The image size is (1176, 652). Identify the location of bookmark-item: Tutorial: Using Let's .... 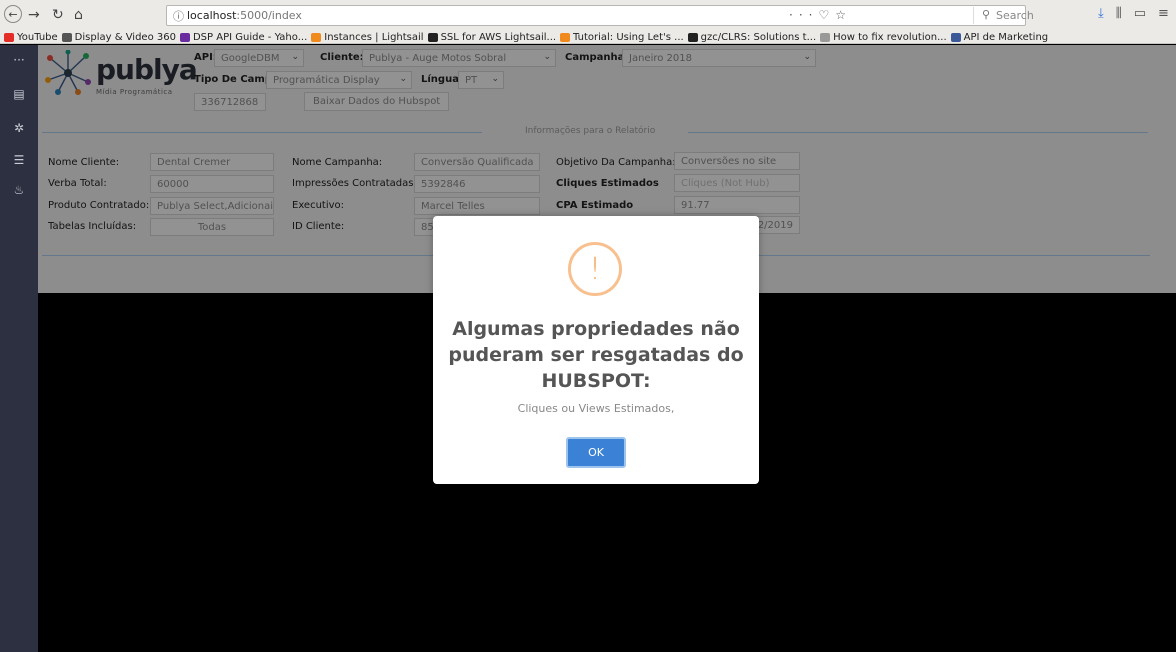
(622, 37).